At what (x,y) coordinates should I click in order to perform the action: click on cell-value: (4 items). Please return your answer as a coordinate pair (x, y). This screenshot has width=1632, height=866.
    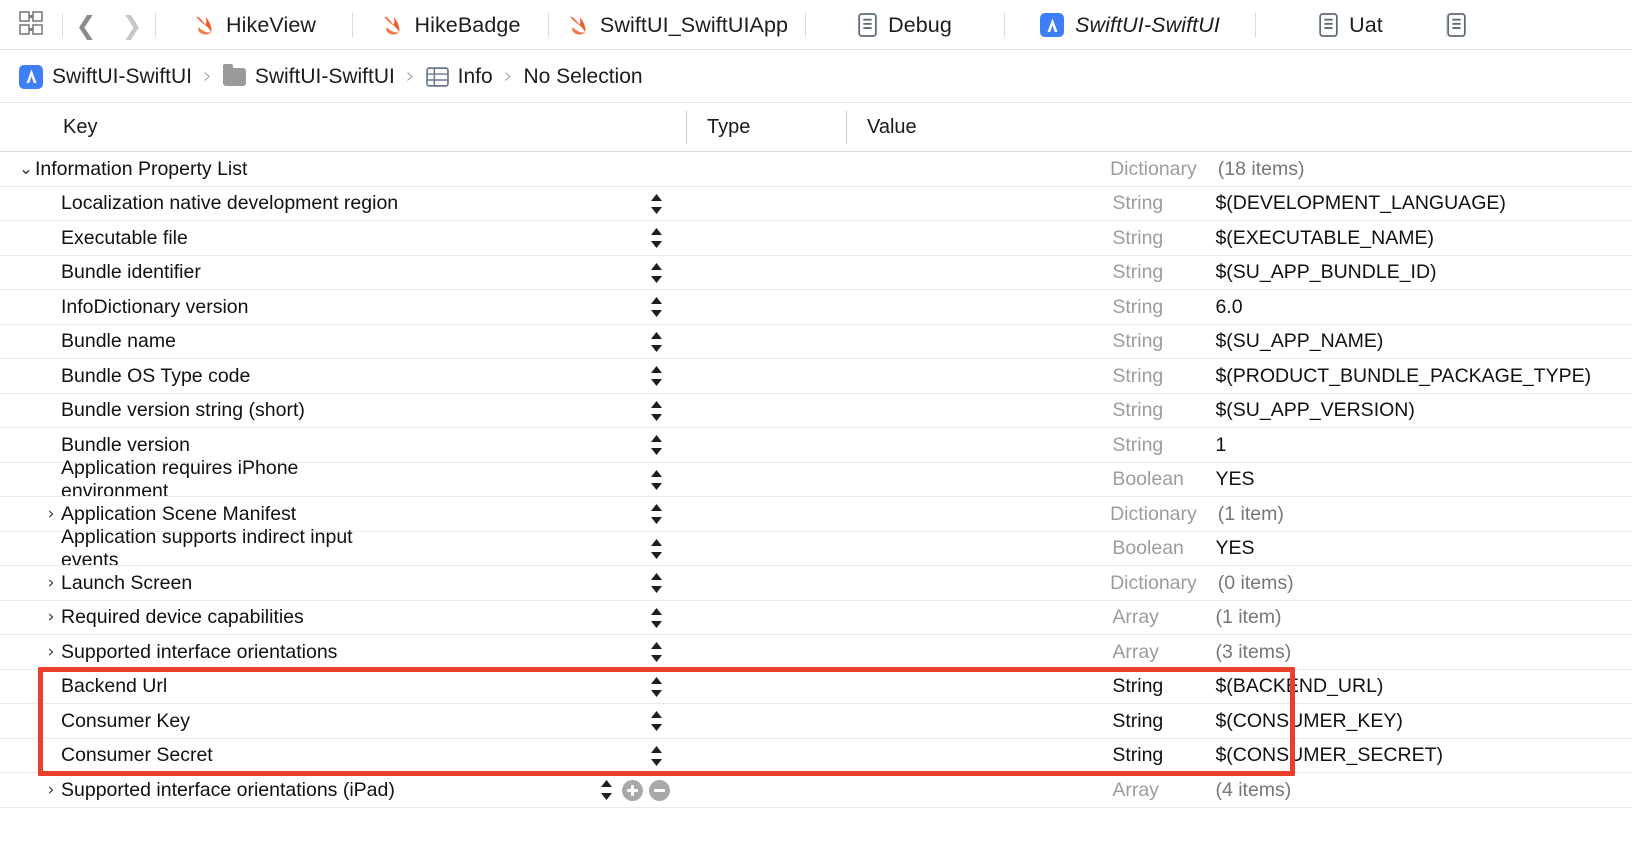
    Looking at the image, I should click on (1413, 790).